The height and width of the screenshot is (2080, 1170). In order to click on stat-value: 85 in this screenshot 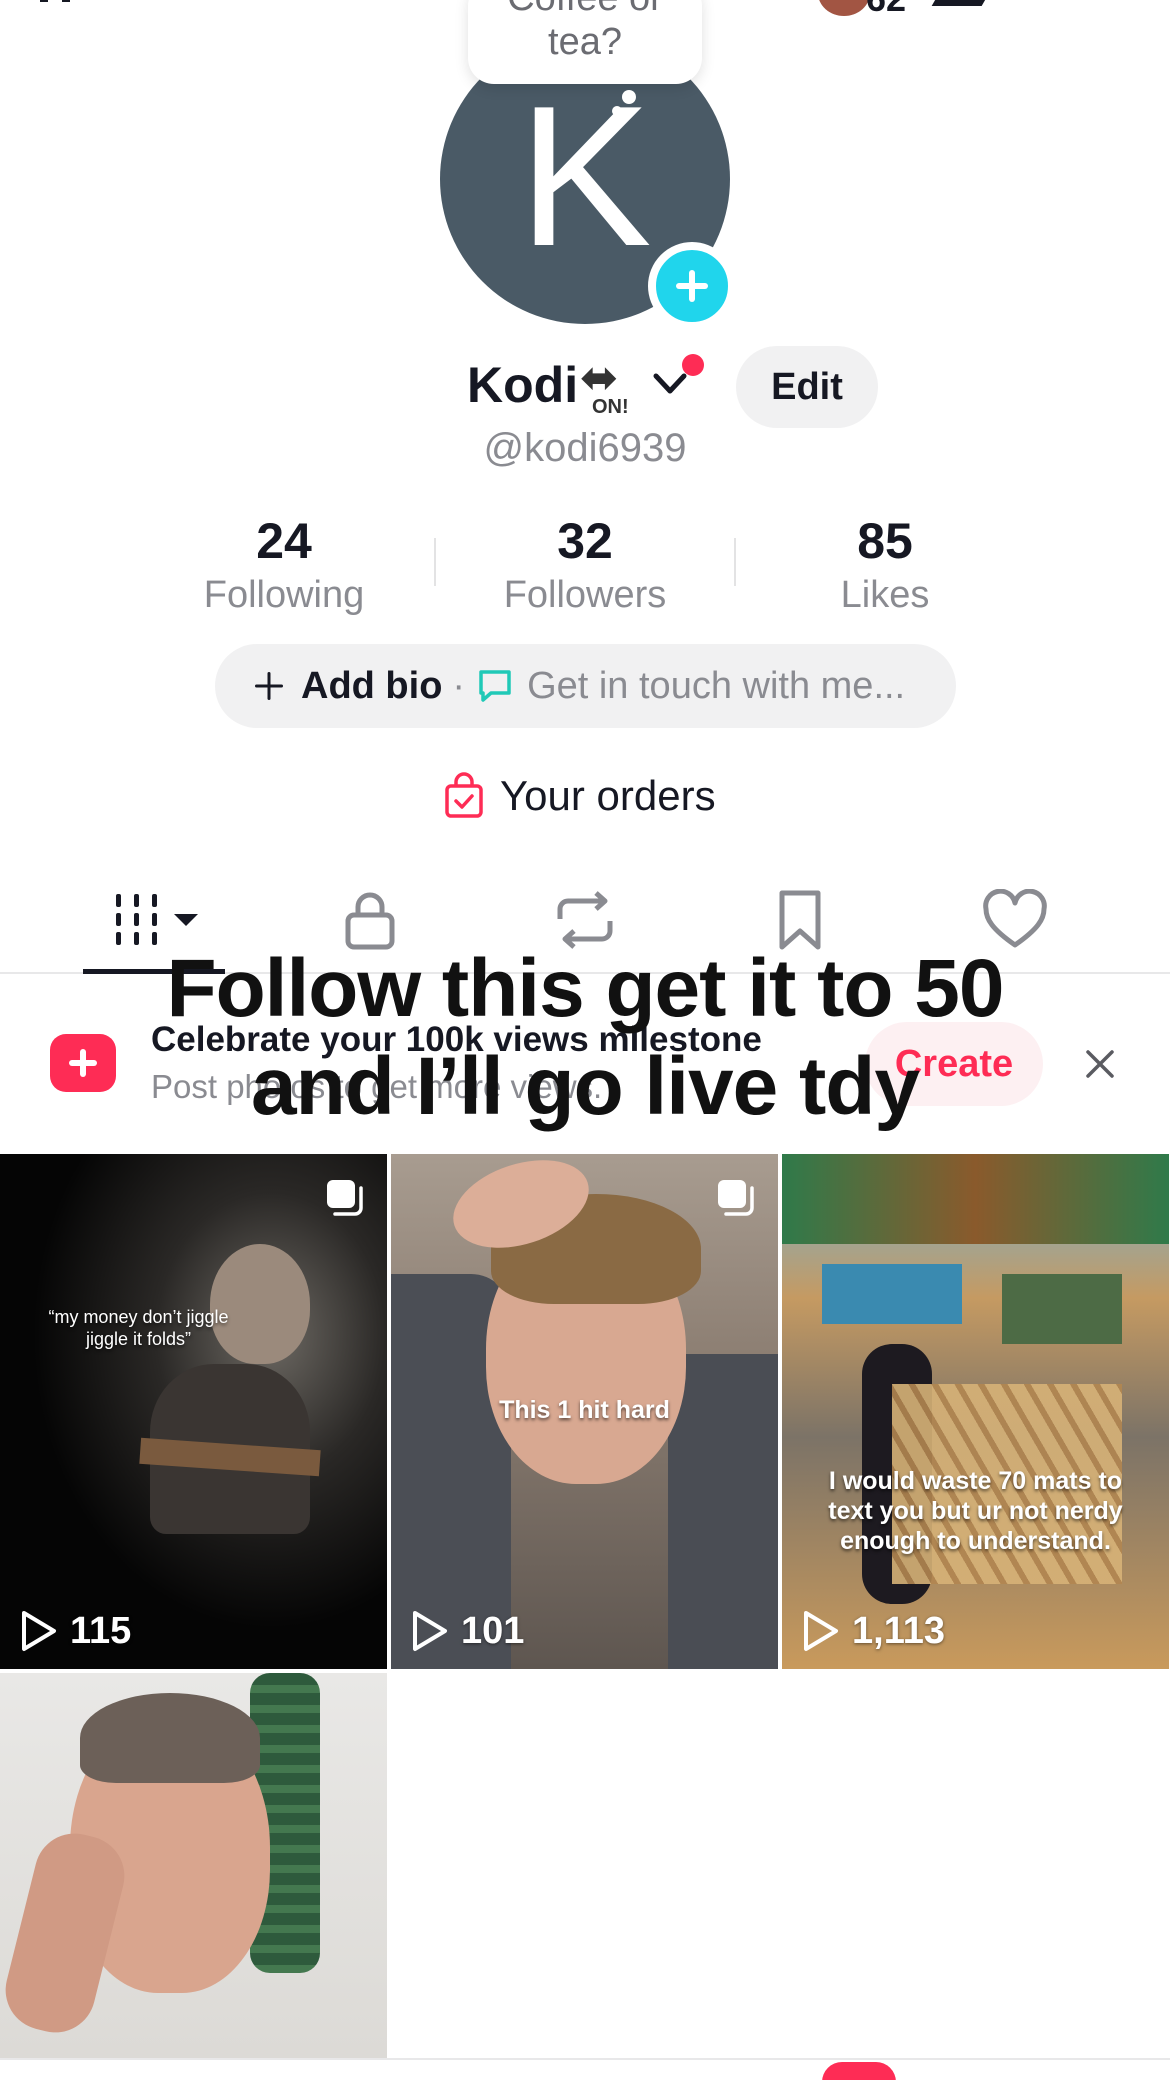, I will do `click(885, 541)`.